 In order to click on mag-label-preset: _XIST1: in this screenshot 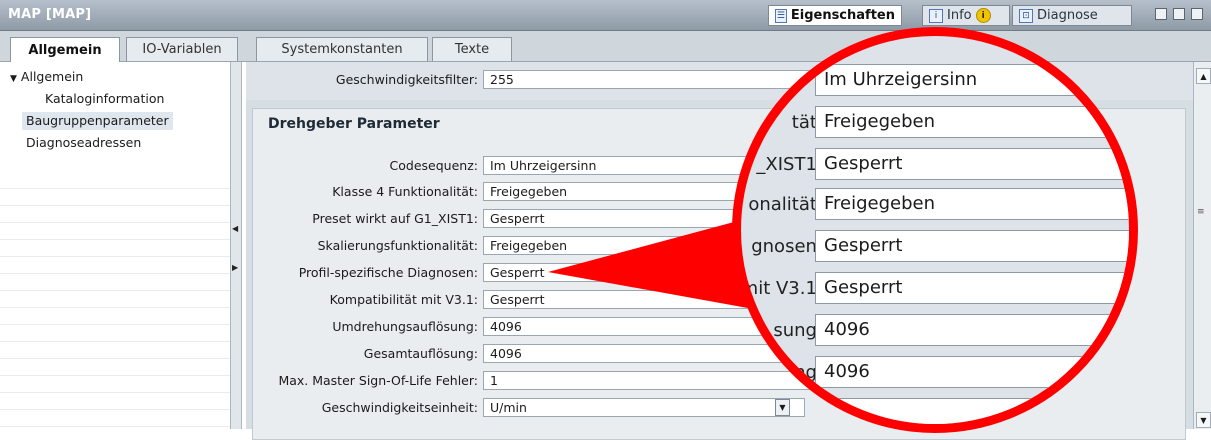, I will do `click(789, 164)`.